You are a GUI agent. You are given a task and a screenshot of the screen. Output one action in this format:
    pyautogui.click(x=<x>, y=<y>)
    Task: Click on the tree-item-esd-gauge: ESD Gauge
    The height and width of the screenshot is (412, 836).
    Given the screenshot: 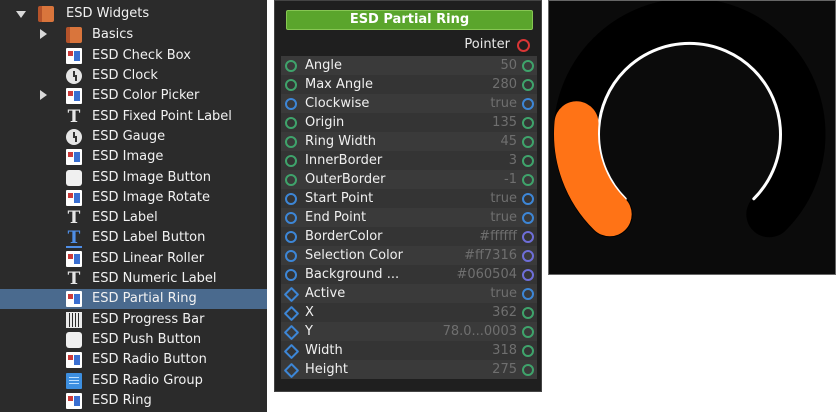 What is the action you would take?
    pyautogui.click(x=133, y=137)
    